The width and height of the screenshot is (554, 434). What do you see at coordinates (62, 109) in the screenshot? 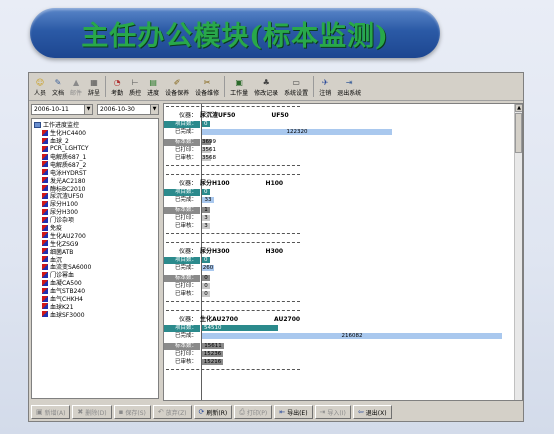
I see `date-from-picker: 2006-10-11 ▼` at bounding box center [62, 109].